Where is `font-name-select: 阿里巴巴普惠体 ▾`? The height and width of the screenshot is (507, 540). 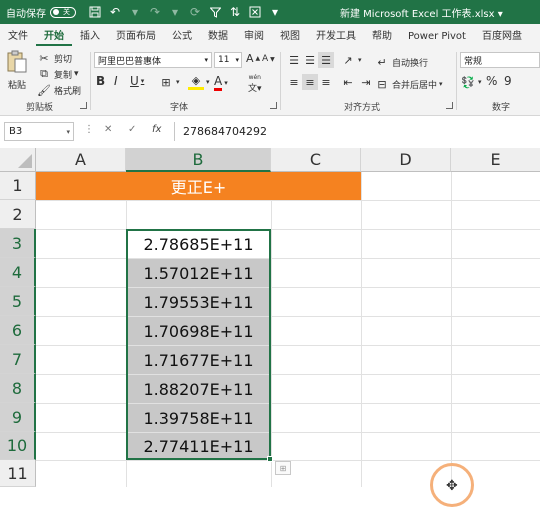
font-name-select: 阿里巴巴普惠体 ▾ is located at coordinates (153, 60).